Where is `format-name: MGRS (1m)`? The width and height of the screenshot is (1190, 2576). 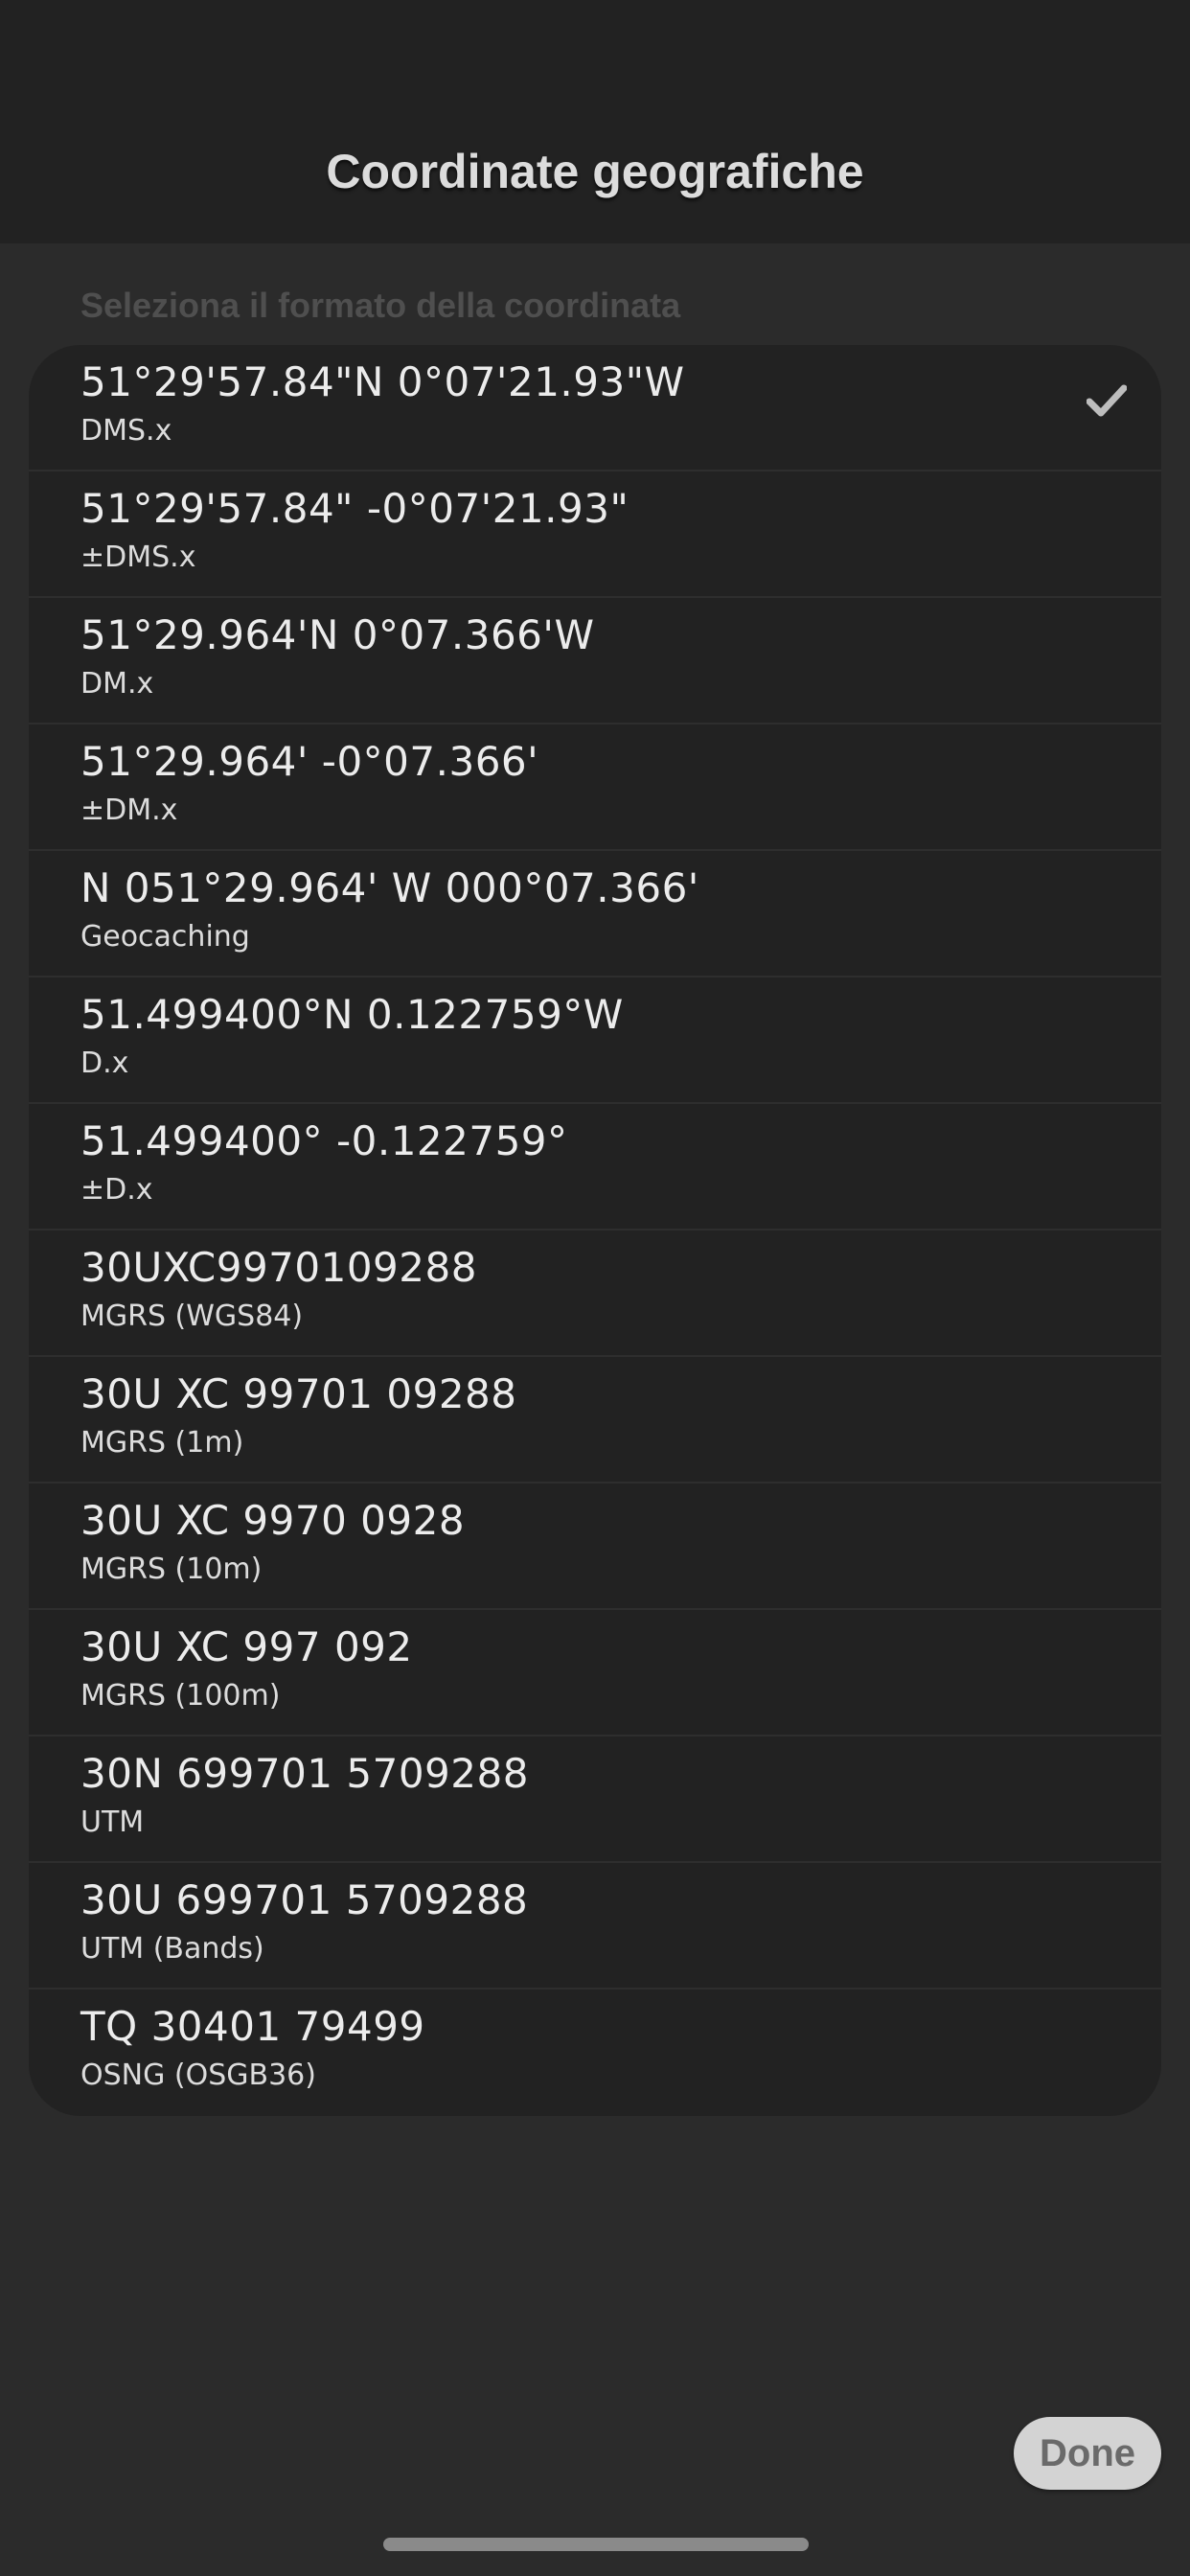
format-name: MGRS (1m) is located at coordinates (162, 1443).